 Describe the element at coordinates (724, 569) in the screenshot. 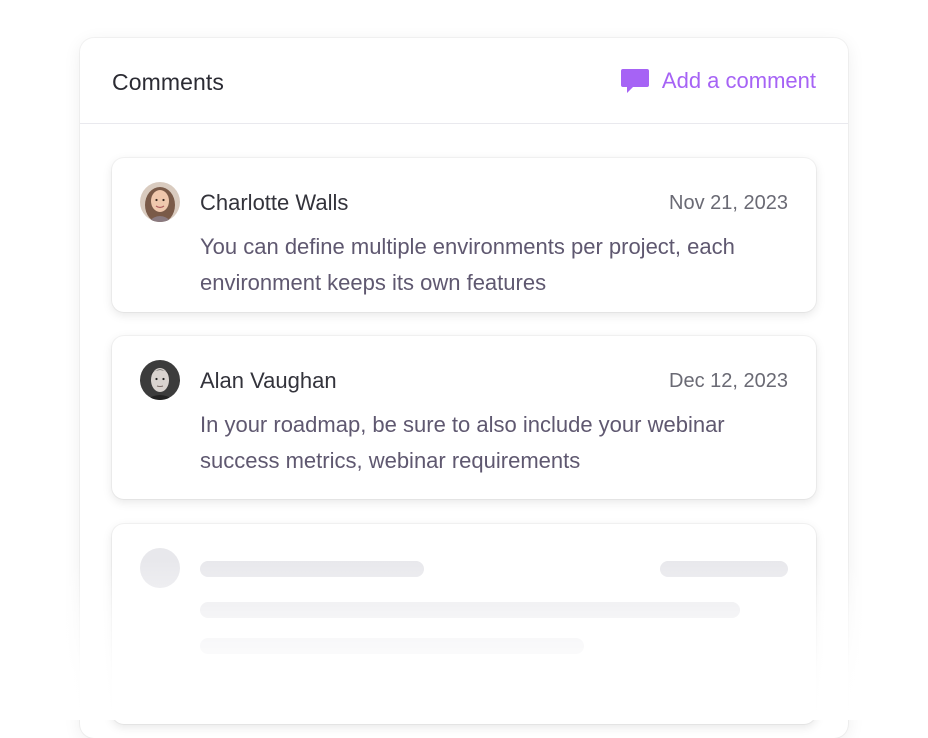

I see `skeleton-date-line` at that location.